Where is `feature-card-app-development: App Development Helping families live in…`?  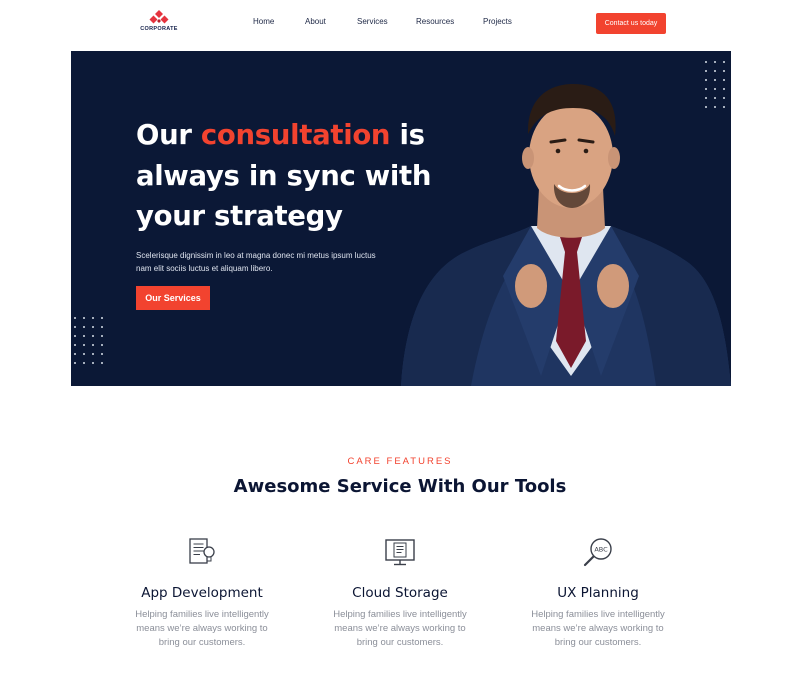 feature-card-app-development: App Development Helping families live in… is located at coordinates (202, 592).